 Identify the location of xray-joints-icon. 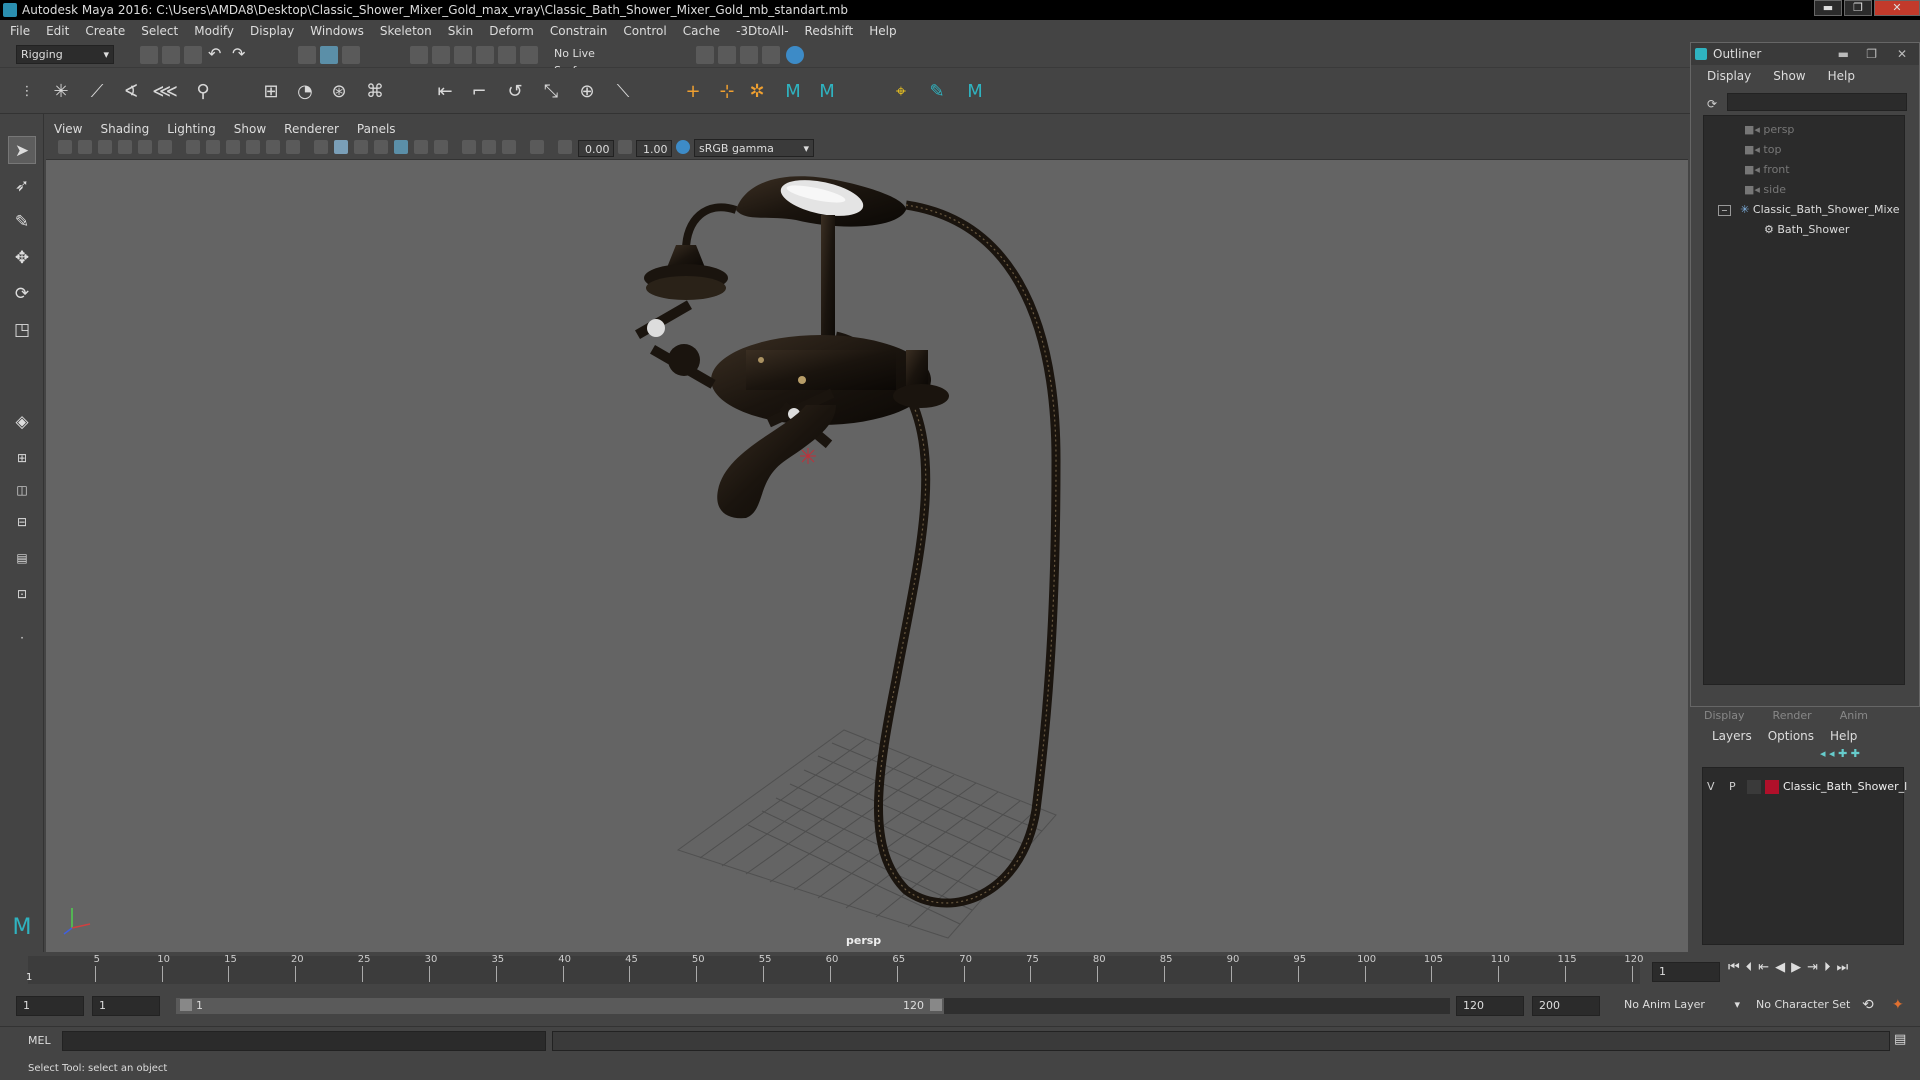
(509, 147).